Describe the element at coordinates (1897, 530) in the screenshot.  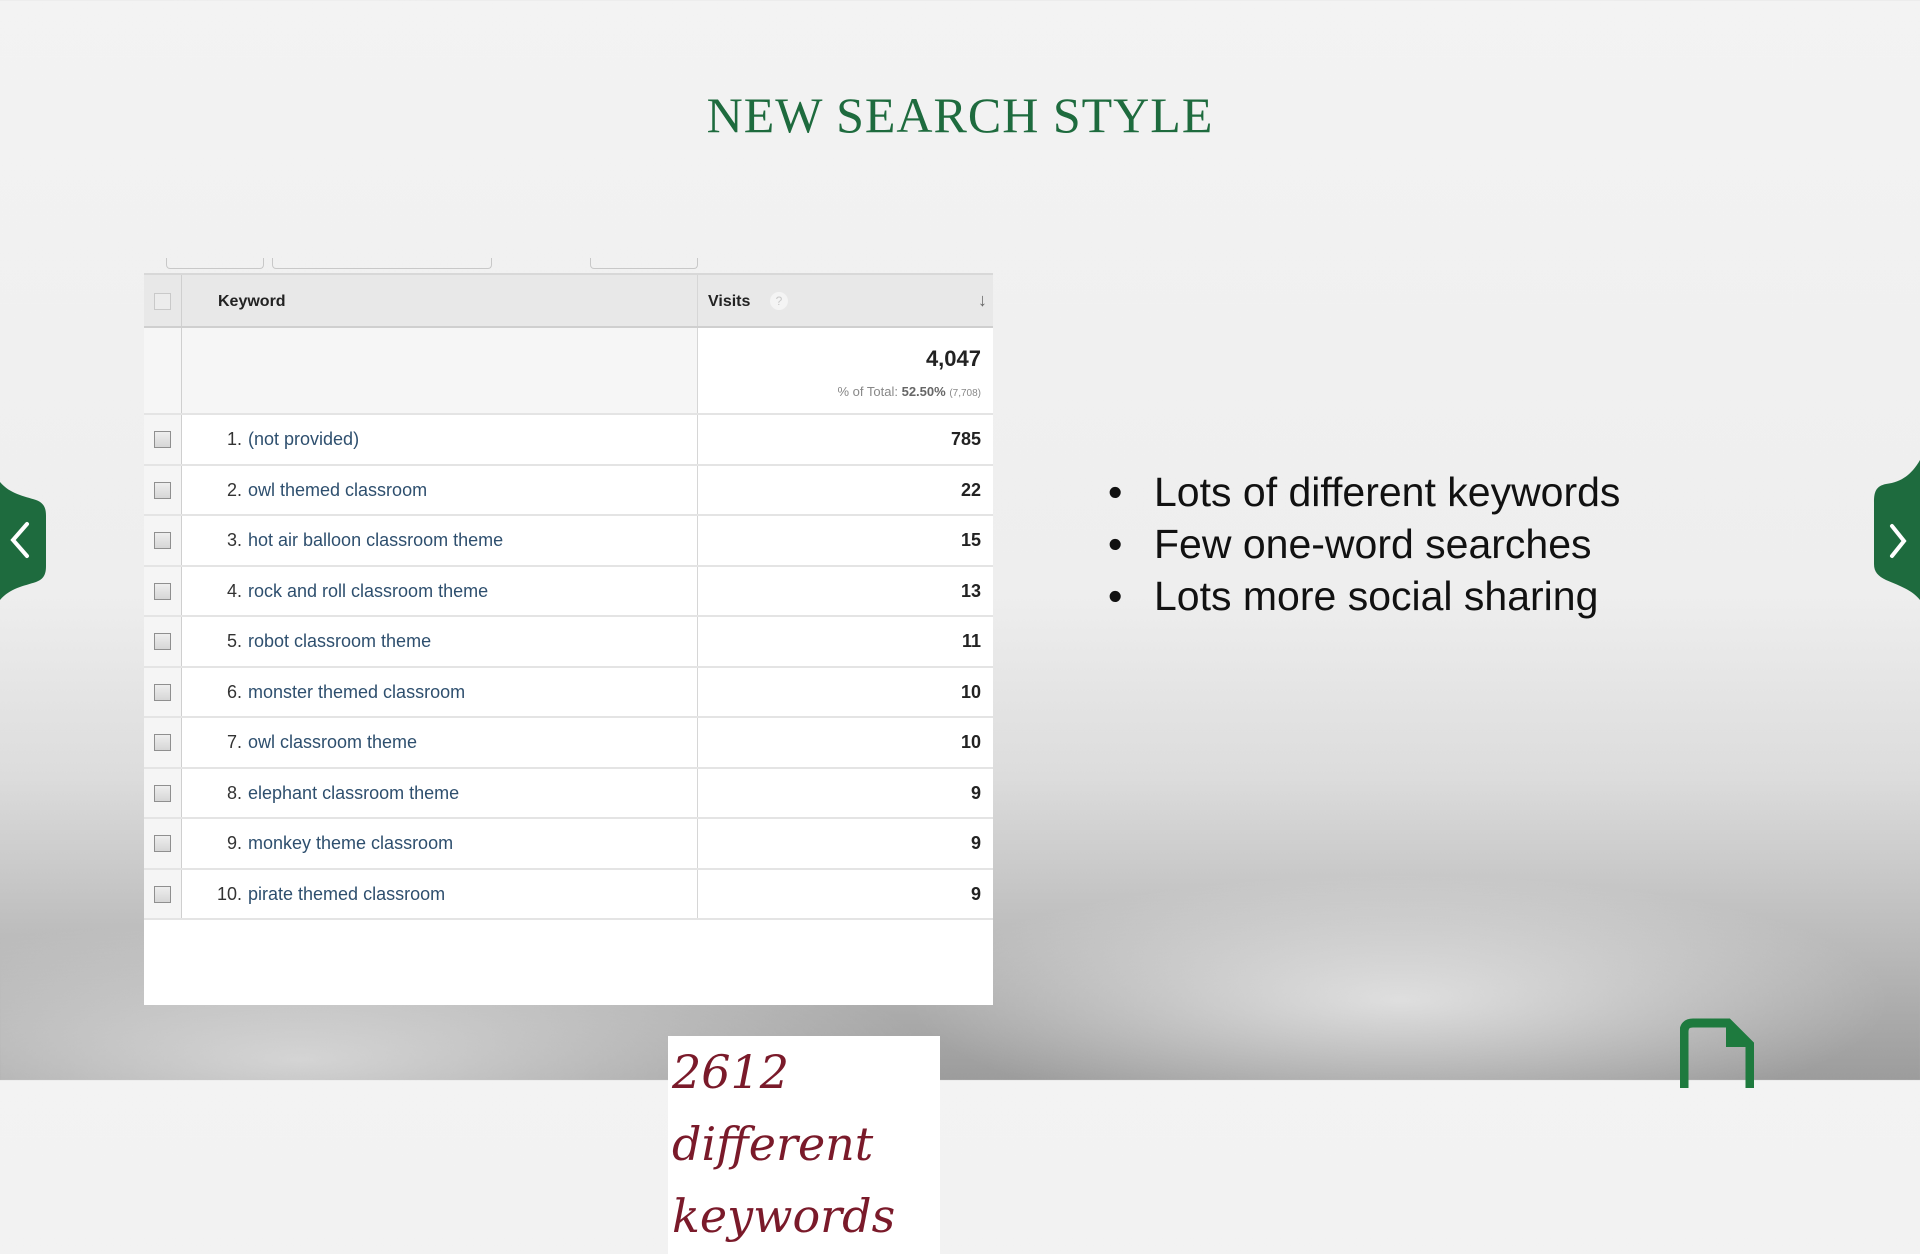
I see `chevron-right-icon` at that location.